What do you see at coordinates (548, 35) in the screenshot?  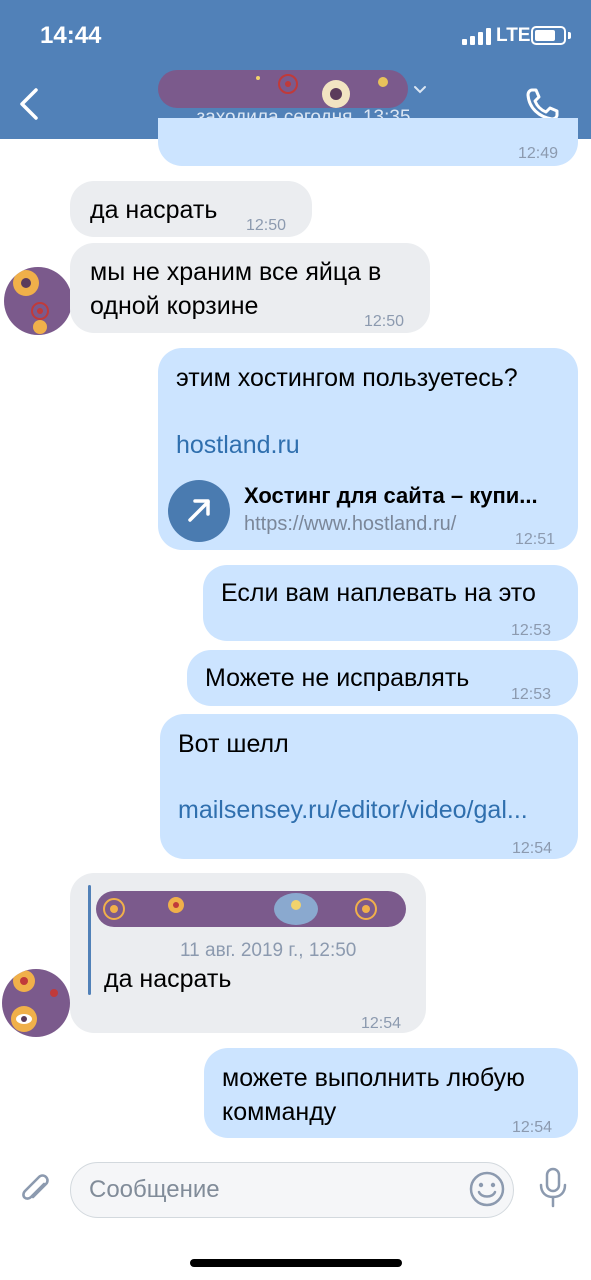 I see `battery-icon` at bounding box center [548, 35].